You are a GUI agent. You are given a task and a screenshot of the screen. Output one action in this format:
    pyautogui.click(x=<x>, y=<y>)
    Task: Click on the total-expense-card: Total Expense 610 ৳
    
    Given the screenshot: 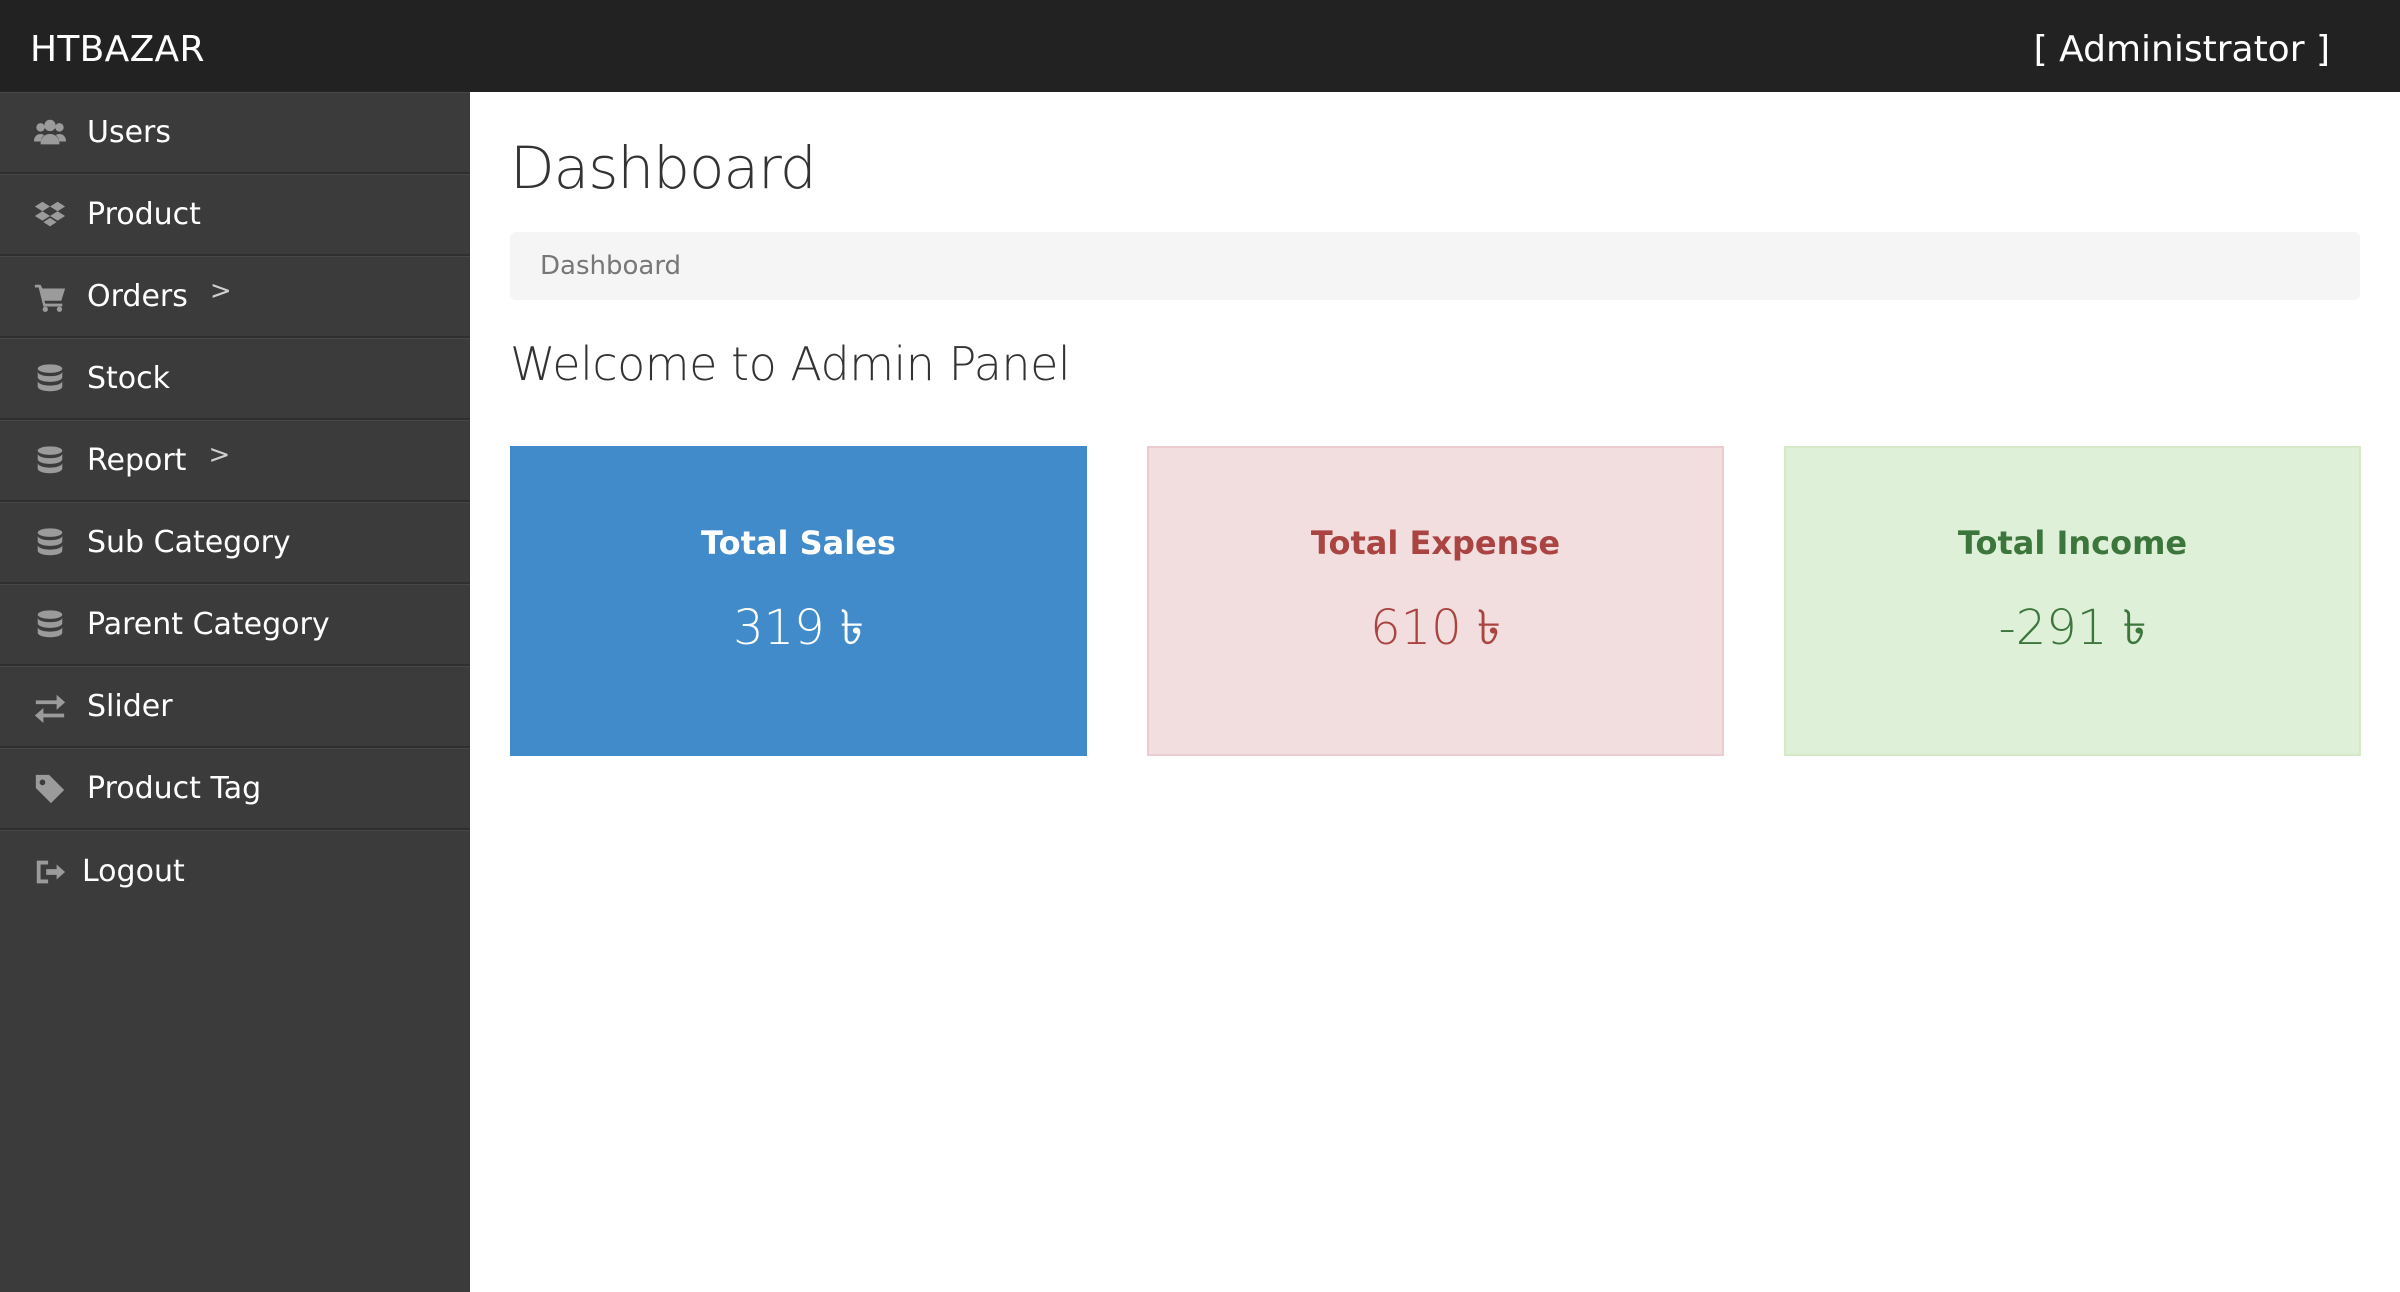 What is the action you would take?
    pyautogui.click(x=1435, y=601)
    